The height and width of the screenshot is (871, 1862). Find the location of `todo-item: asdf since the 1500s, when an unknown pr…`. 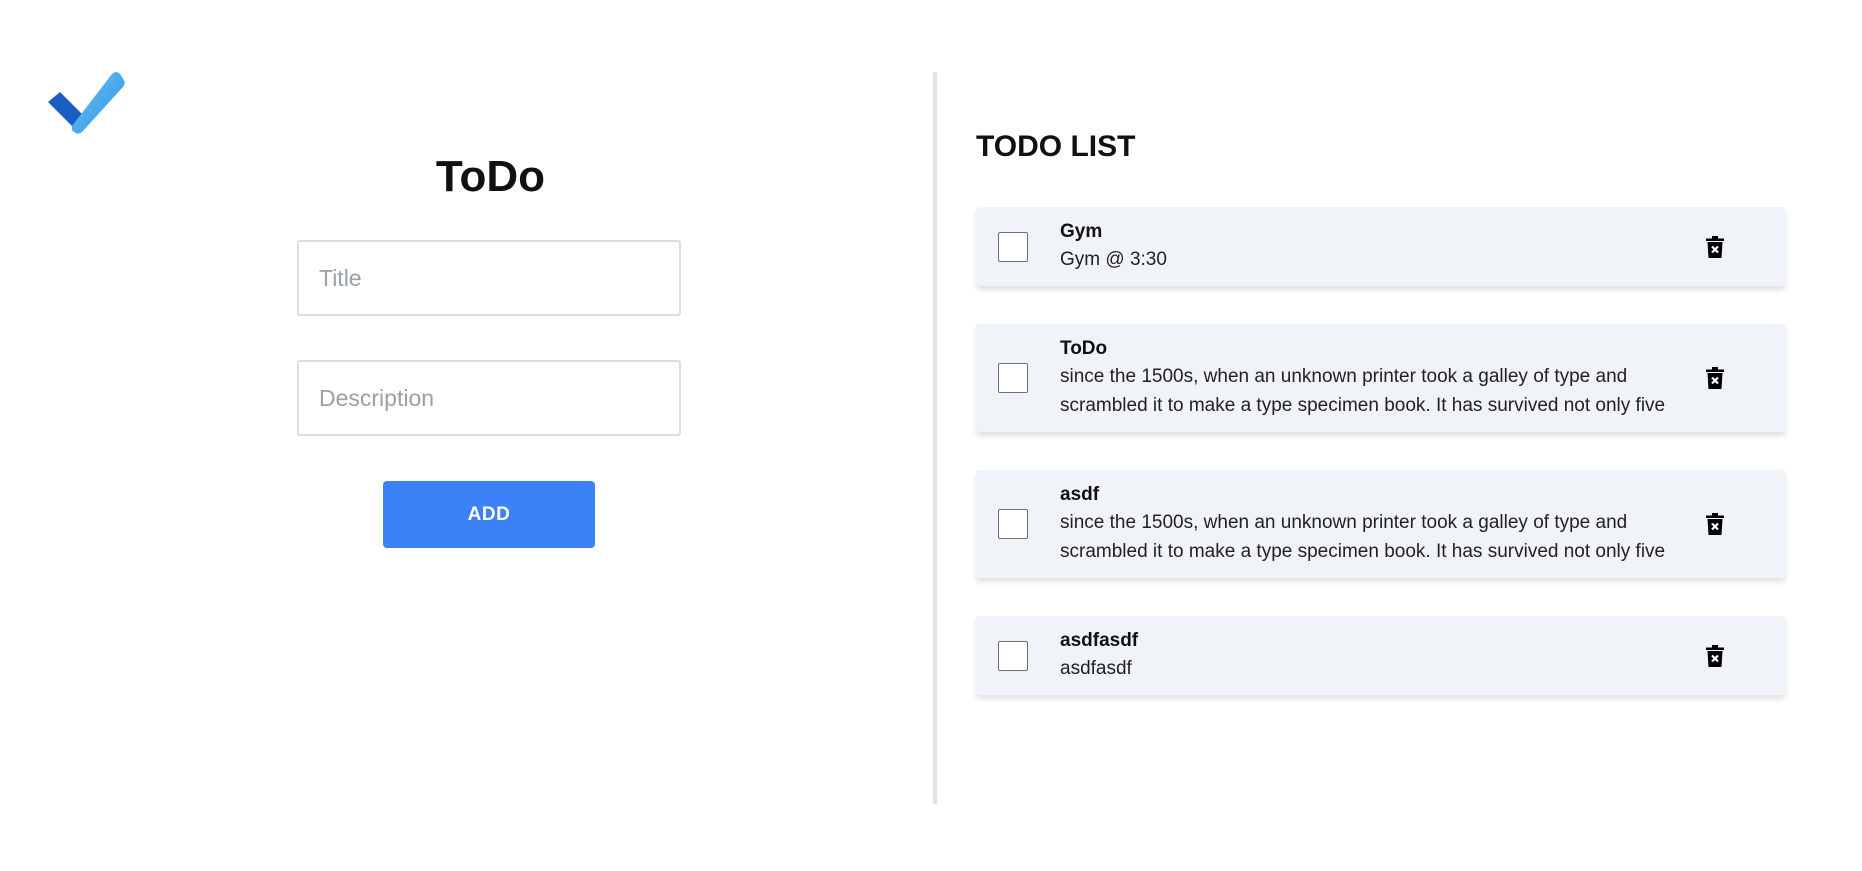

todo-item: asdf since the 1500s, when an unknown pr… is located at coordinates (1381, 524).